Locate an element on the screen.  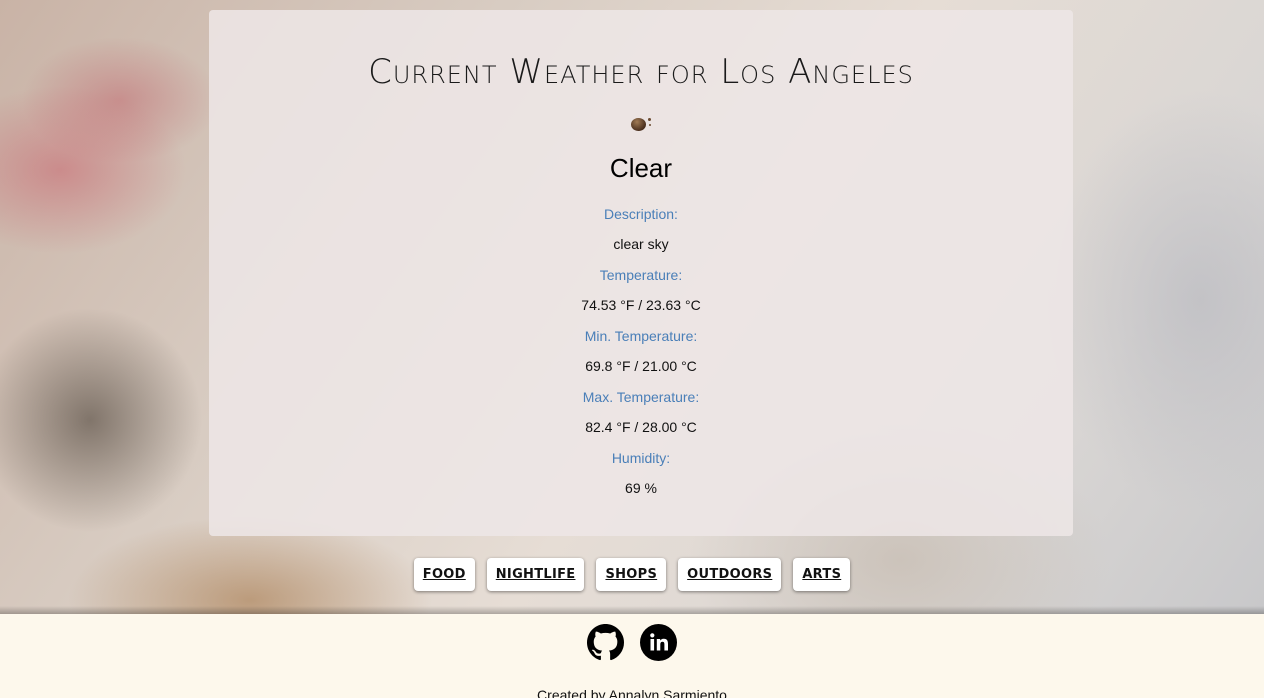
background-bottom-shadow is located at coordinates (632, 610).